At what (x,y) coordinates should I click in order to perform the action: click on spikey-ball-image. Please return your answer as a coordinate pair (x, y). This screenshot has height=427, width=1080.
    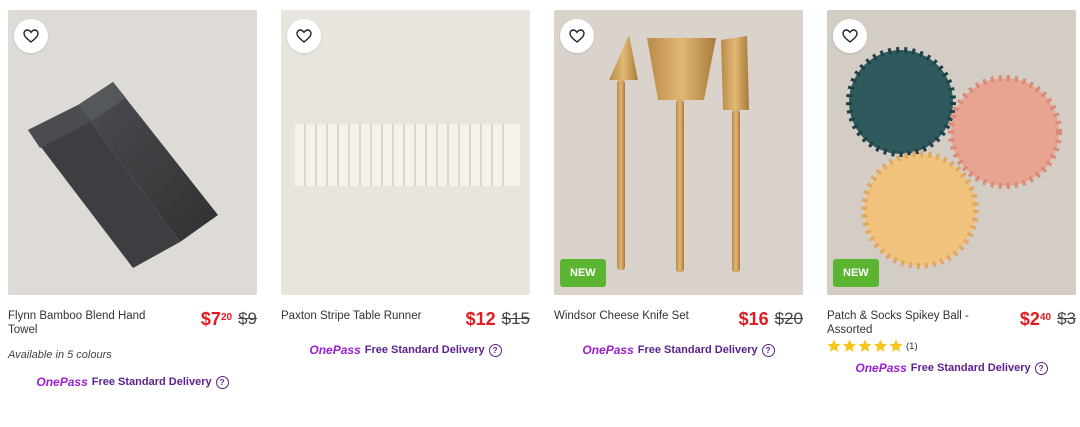
    Looking at the image, I should click on (954, 158).